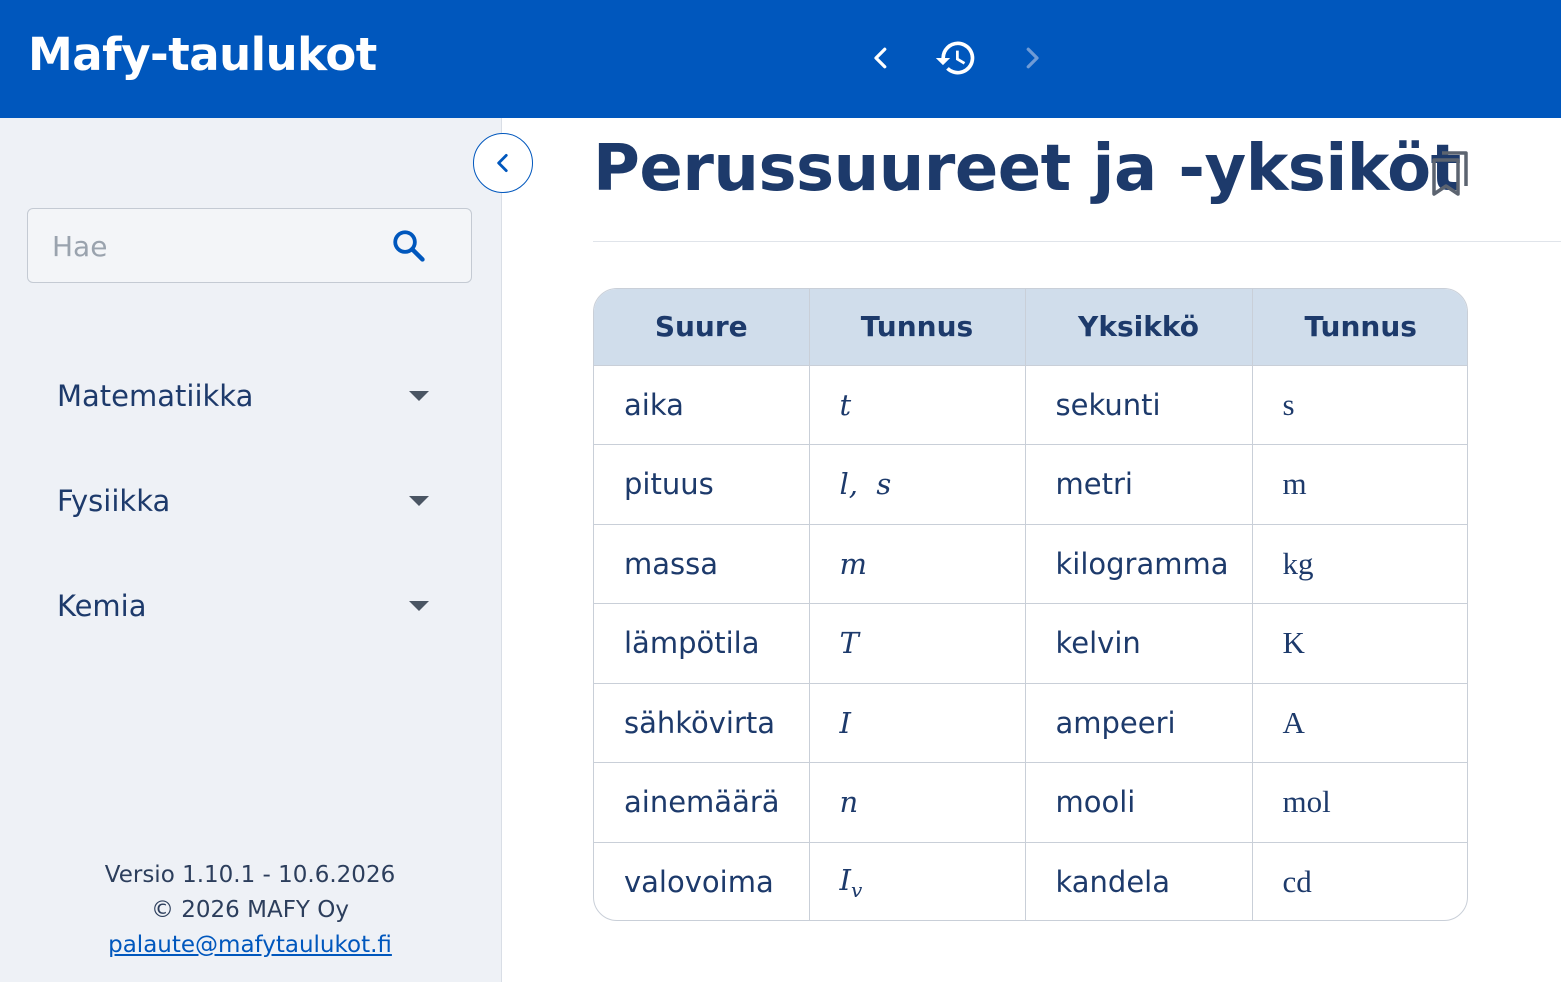  What do you see at coordinates (856, 889) in the screenshot?
I see `symbol-subscript: v` at bounding box center [856, 889].